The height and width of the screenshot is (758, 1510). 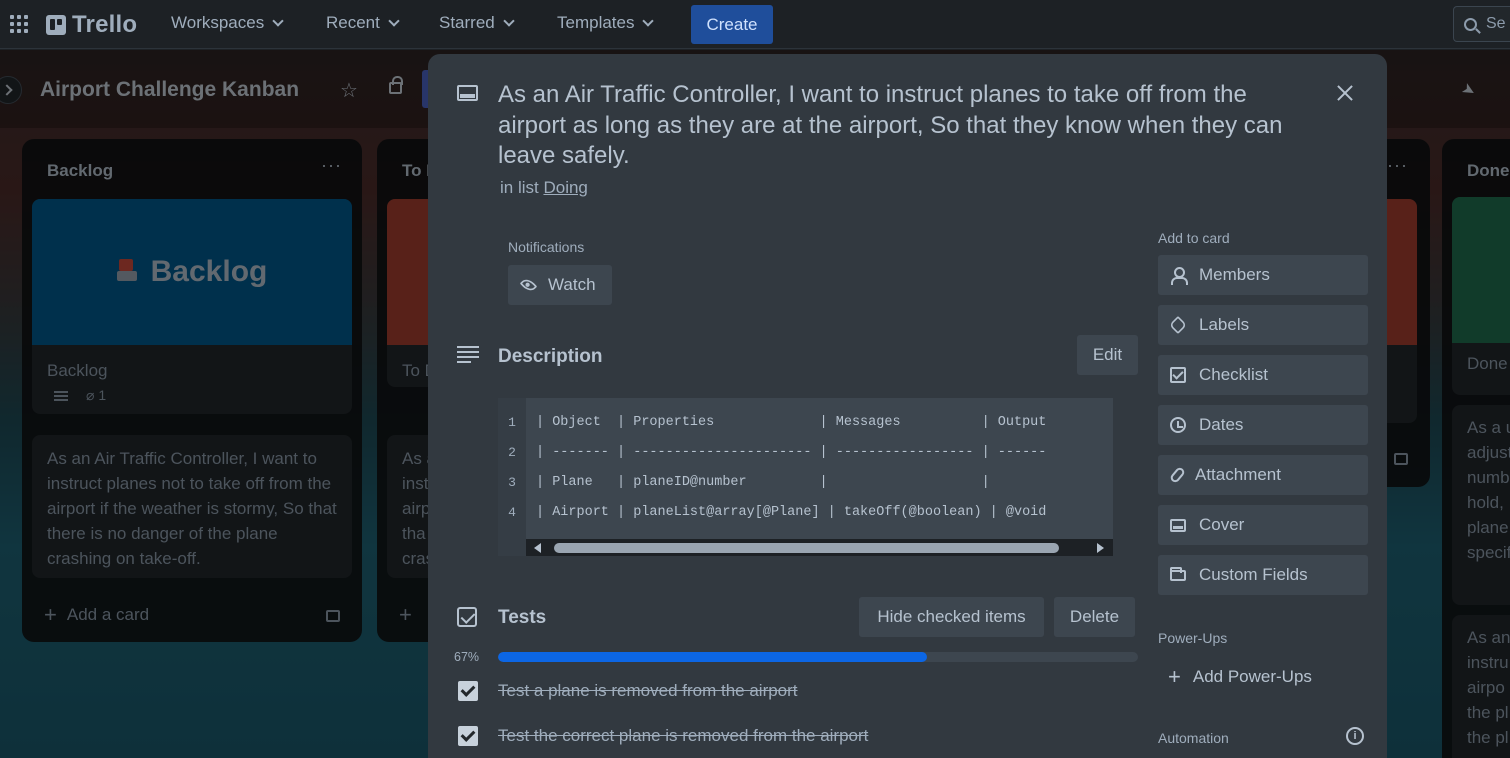 I want to click on recent-label: Recent, so click(x=353, y=22).